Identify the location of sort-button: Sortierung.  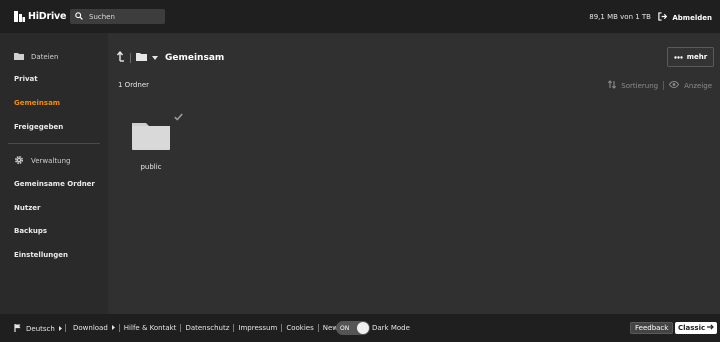
(639, 86).